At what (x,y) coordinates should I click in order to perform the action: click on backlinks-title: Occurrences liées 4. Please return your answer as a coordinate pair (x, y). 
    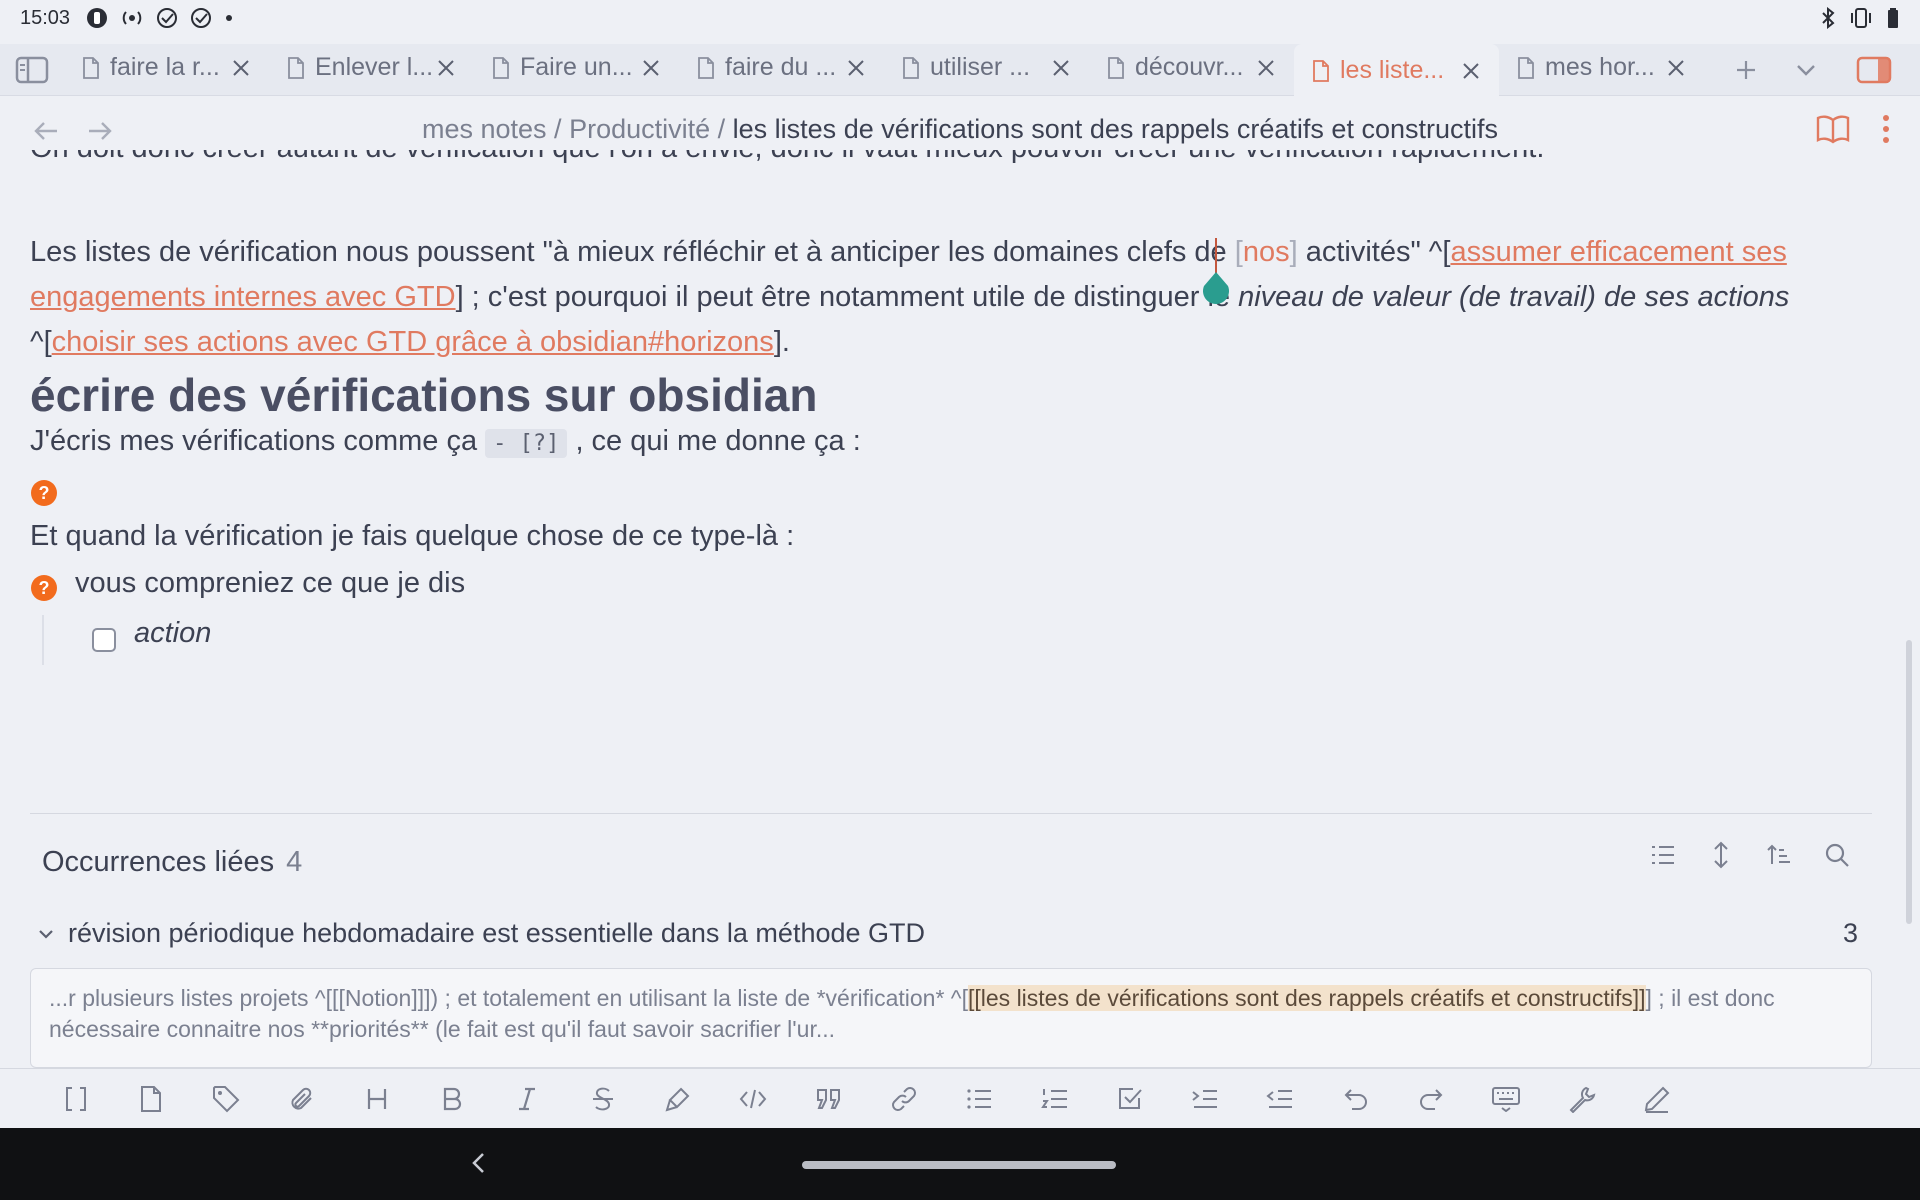
    Looking at the image, I should click on (172, 862).